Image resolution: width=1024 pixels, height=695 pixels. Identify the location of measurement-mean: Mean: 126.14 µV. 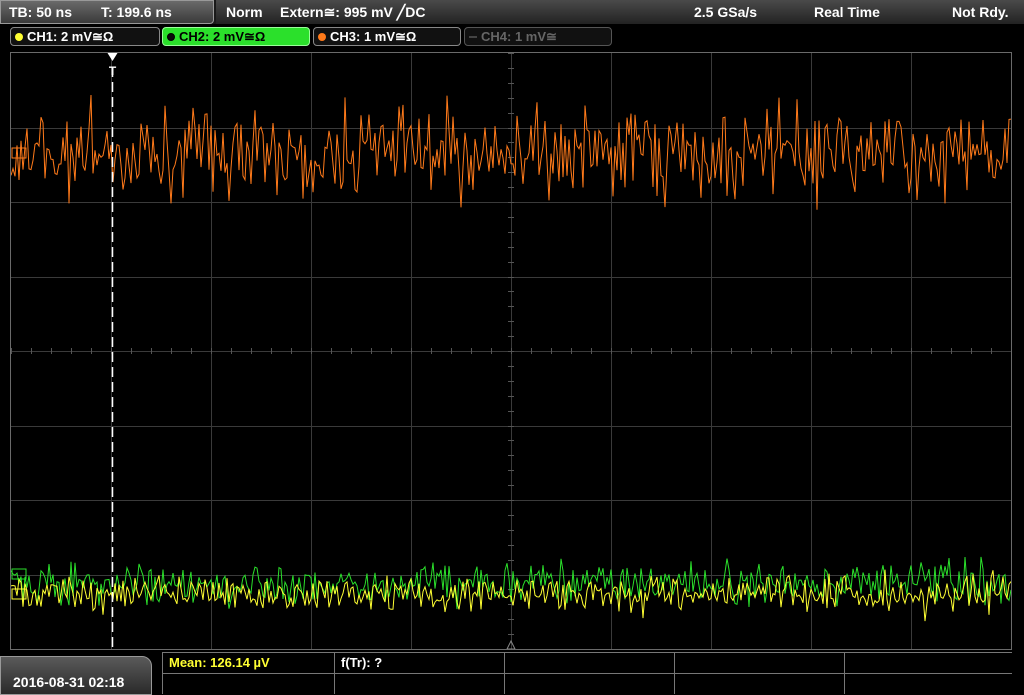
(219, 662).